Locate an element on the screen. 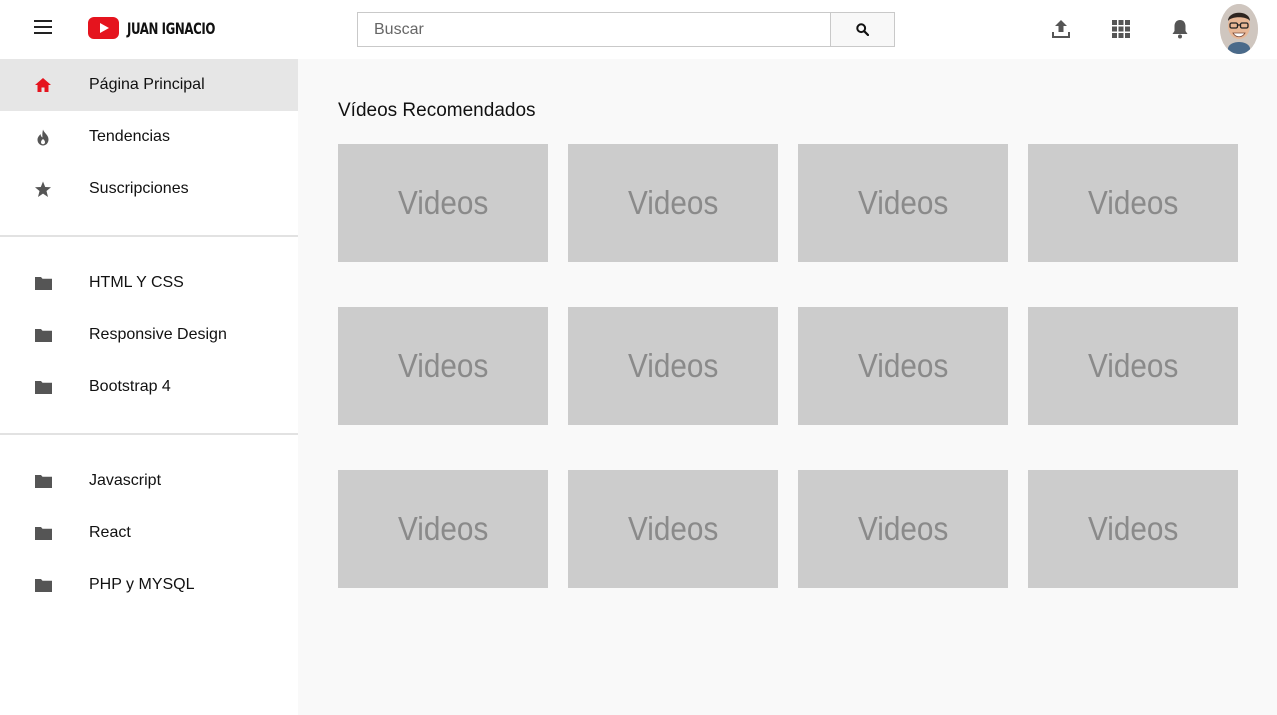 Image resolution: width=1277 pixels, height=715 pixels. top-header: JUAN IGNACIO is located at coordinates (638, 29).